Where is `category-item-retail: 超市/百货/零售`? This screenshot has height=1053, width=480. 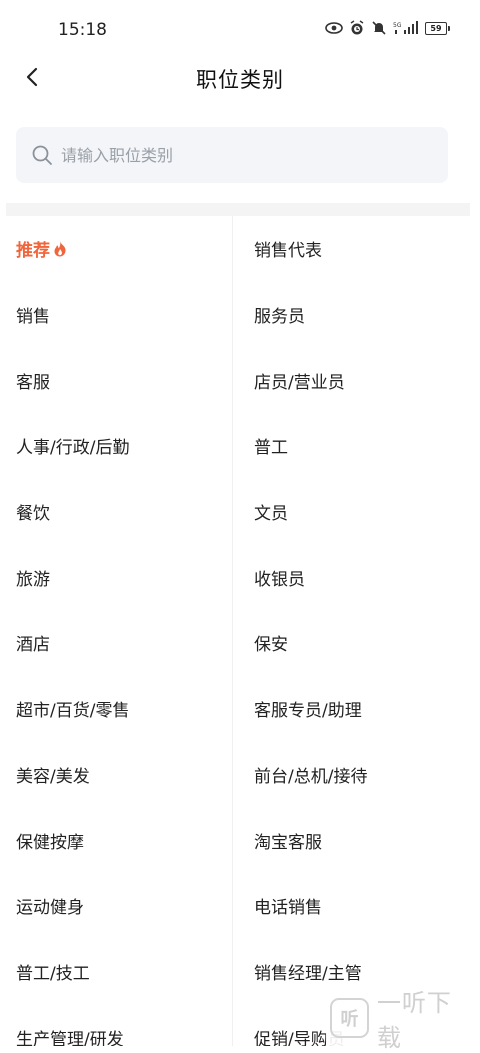 category-item-retail: 超市/百货/零售 is located at coordinates (116, 709).